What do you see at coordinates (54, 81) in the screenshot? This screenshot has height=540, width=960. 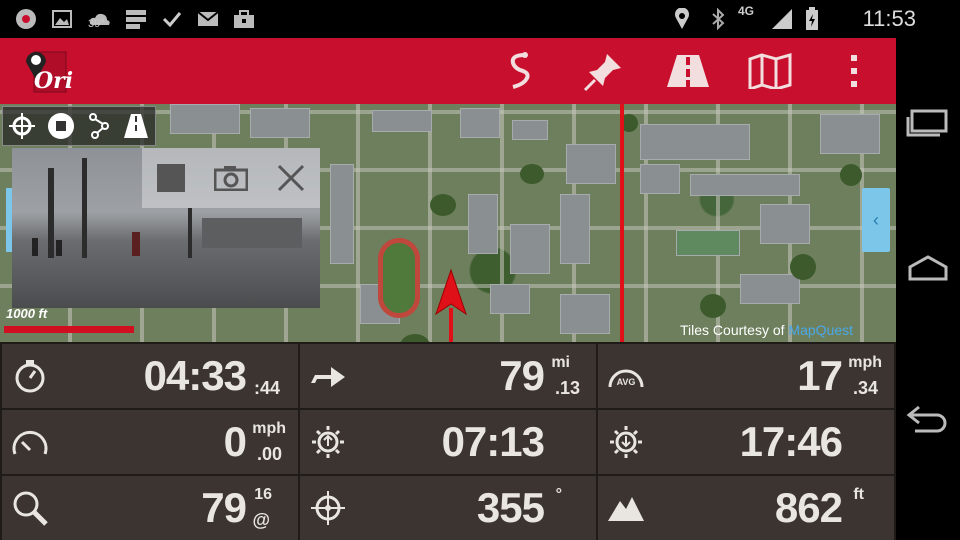 I see `app-logo-text: Ori` at bounding box center [54, 81].